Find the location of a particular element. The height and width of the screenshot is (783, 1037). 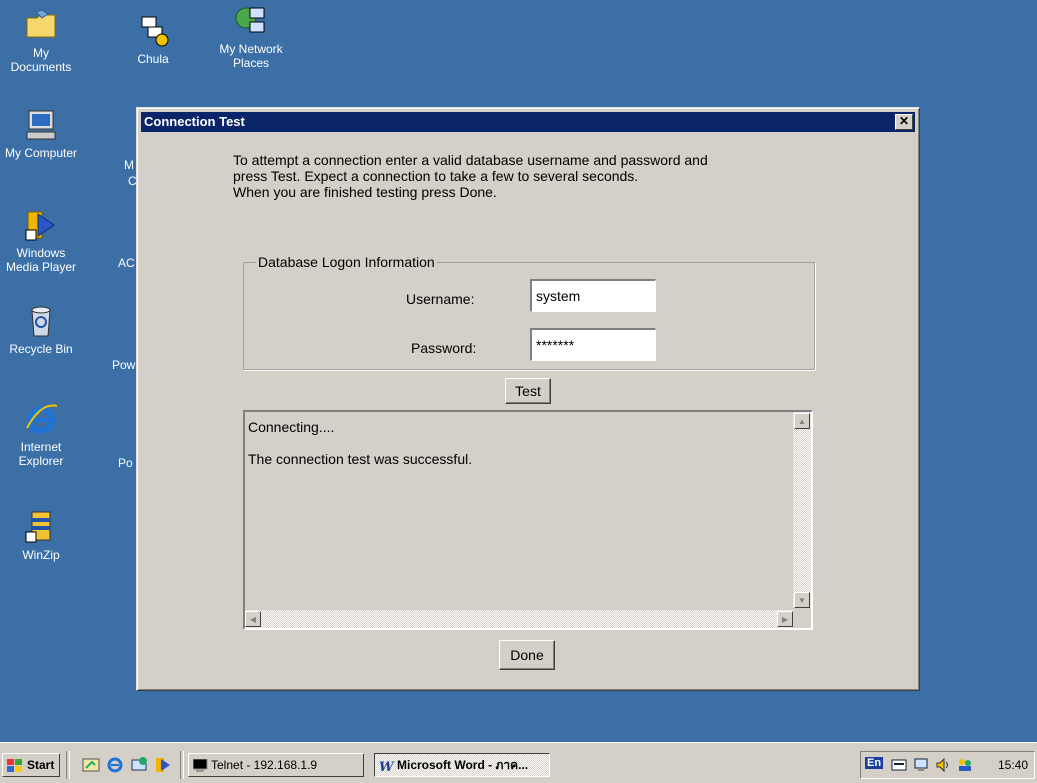

start-button: Start is located at coordinates (31, 765).